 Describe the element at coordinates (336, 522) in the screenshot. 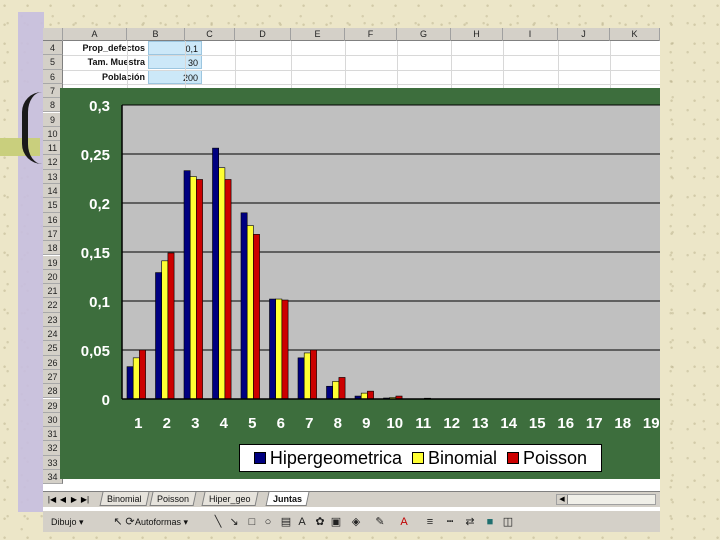

I see `image-icon: ▣` at that location.